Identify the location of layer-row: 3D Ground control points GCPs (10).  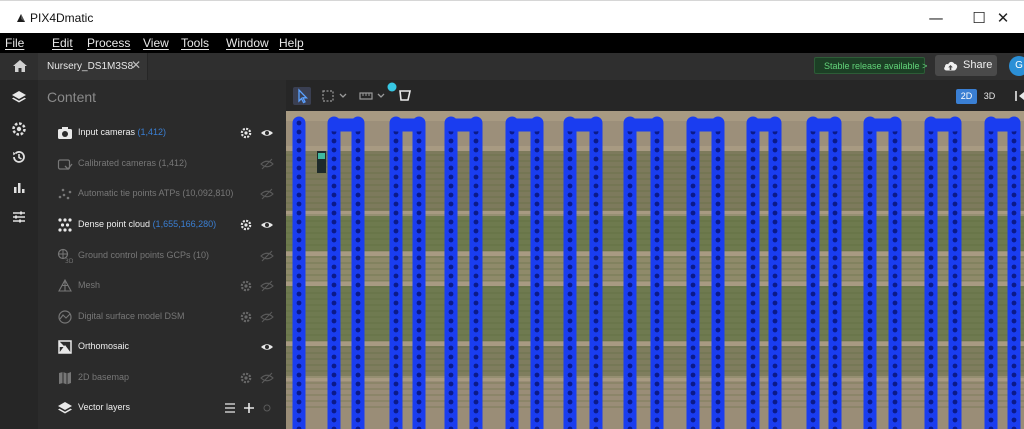
(162, 256).